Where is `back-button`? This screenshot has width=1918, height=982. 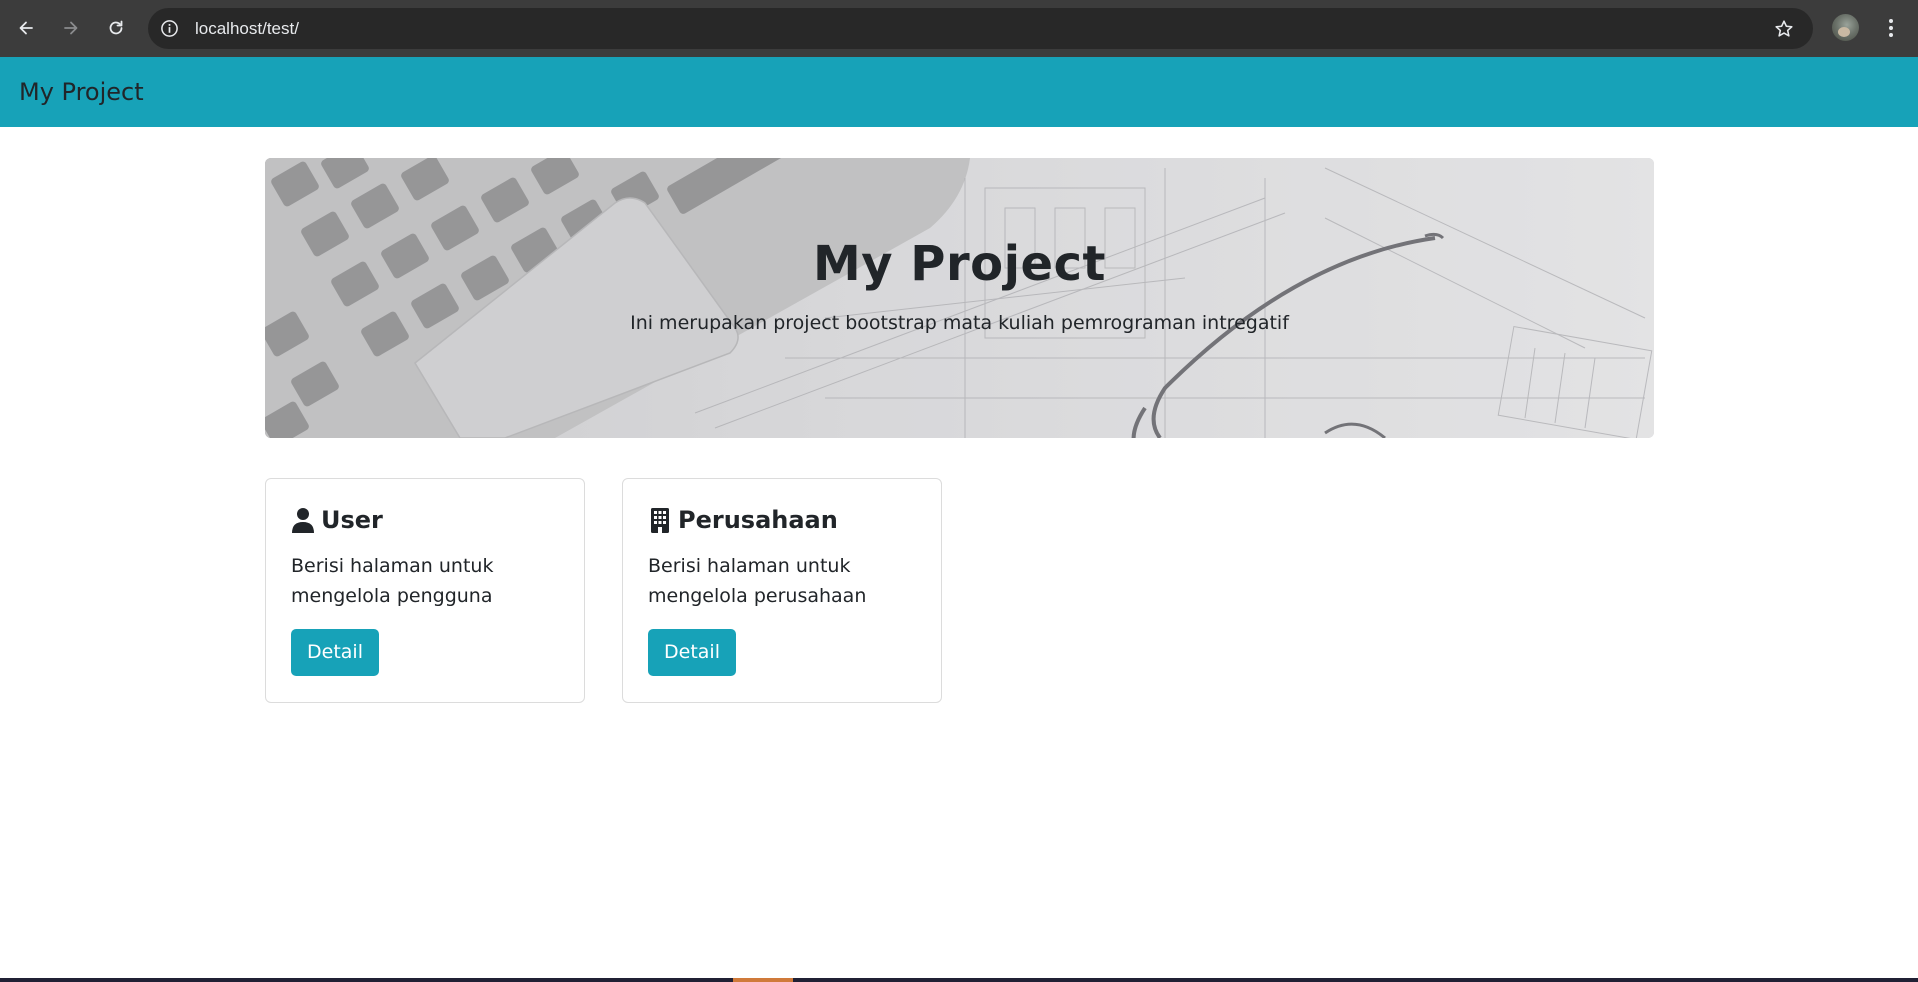
back-button is located at coordinates (26, 28).